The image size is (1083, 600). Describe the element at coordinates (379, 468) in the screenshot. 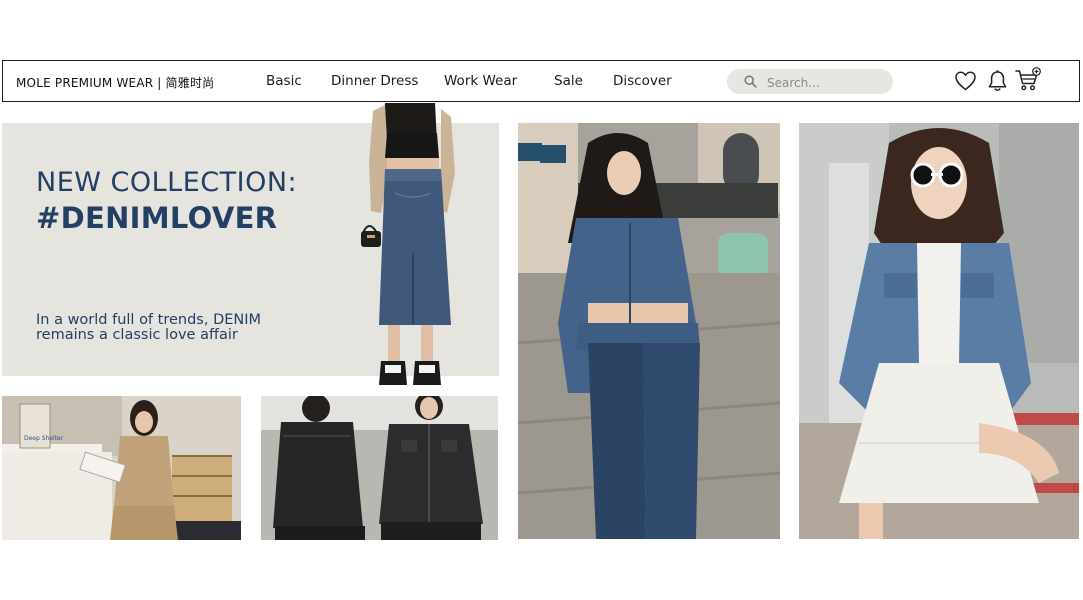

I see `photo-black-denim-jackets` at that location.